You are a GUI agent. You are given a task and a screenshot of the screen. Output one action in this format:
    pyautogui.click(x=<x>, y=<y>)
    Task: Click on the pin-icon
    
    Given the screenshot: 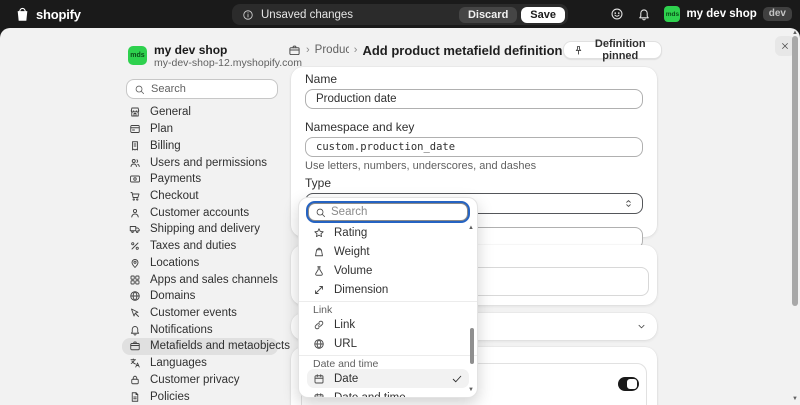 What is the action you would take?
    pyautogui.click(x=578, y=50)
    